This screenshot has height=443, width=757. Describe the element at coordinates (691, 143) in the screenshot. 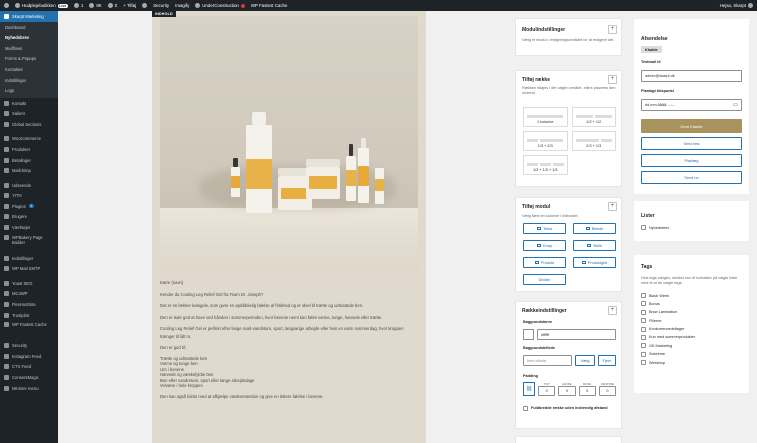

I see `send-test-button: Send test` at that location.